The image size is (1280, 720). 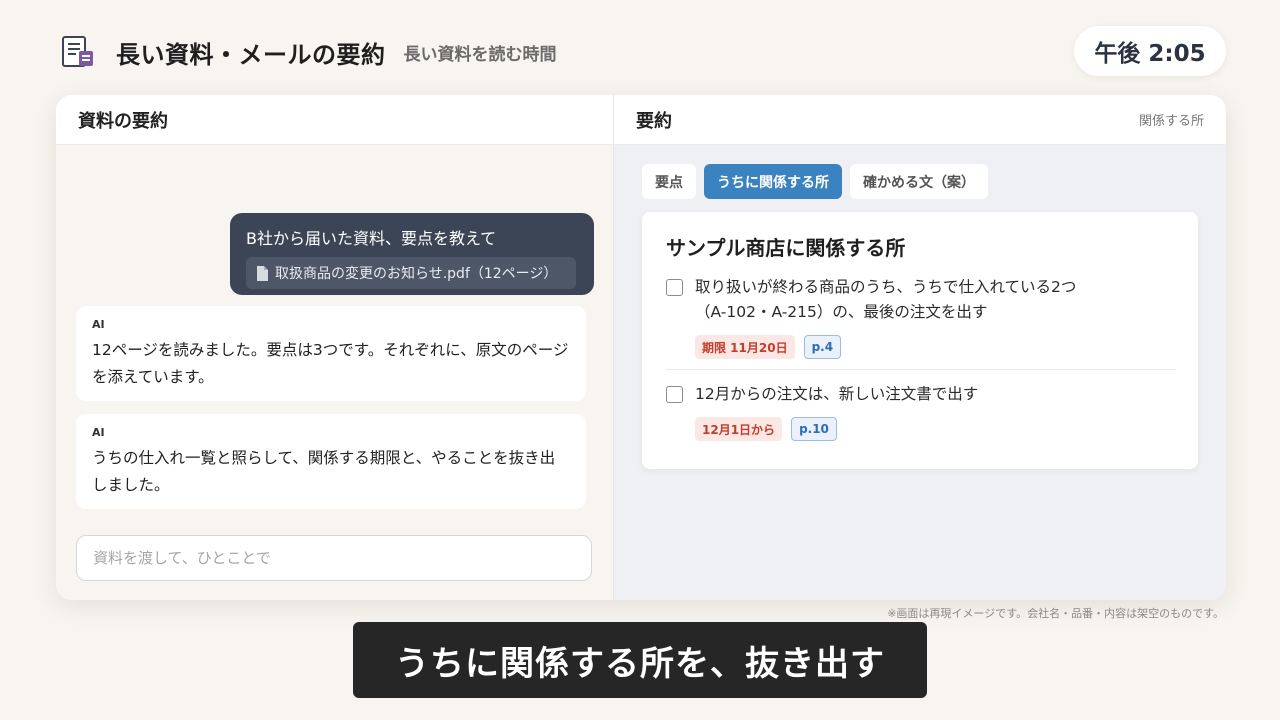 I want to click on clock: 午後 2:05, so click(x=1150, y=51).